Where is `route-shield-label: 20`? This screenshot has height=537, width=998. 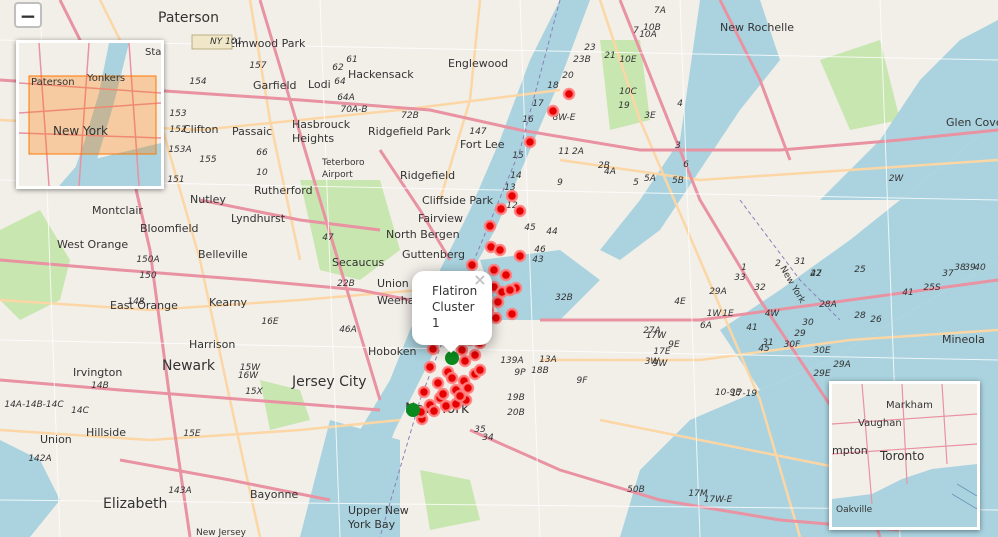 route-shield-label: 20 is located at coordinates (568, 76).